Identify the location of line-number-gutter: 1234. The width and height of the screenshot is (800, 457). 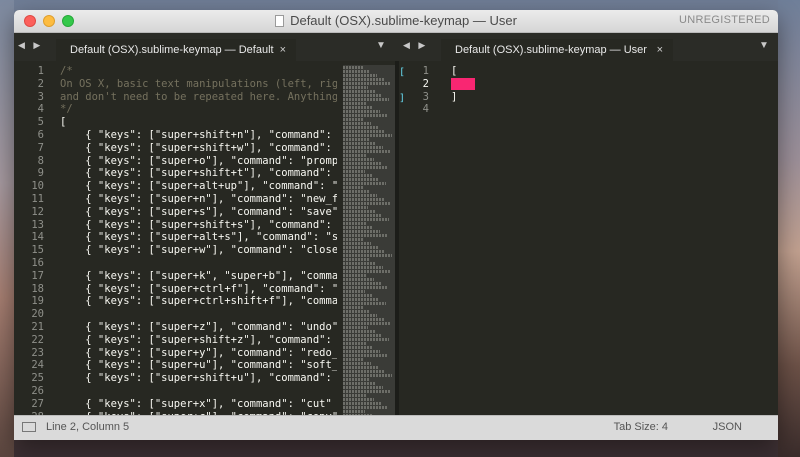
(421, 240).